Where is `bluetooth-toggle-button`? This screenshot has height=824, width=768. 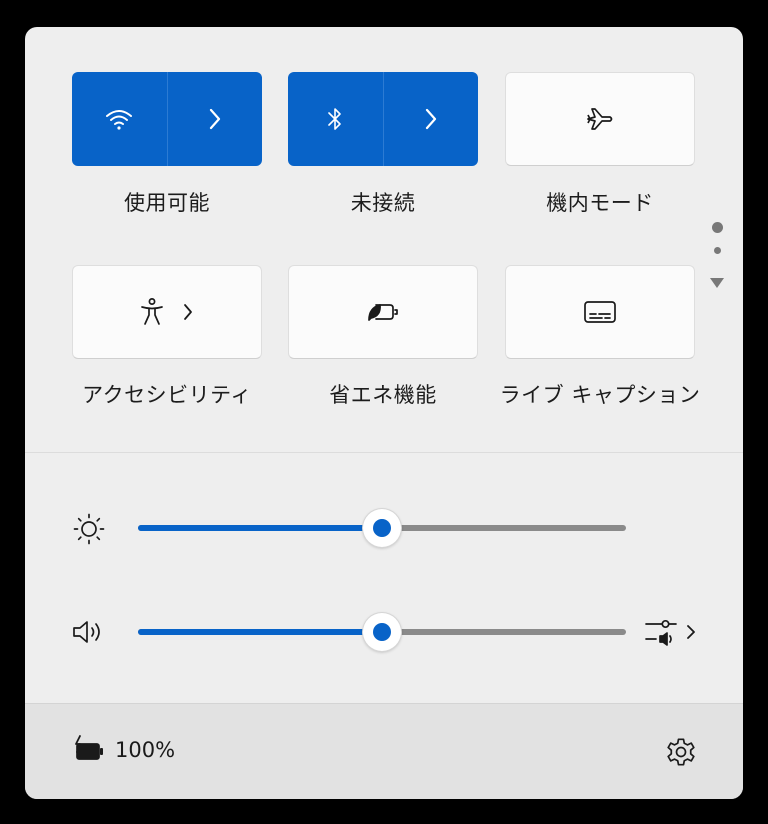
bluetooth-toggle-button is located at coordinates (335, 119).